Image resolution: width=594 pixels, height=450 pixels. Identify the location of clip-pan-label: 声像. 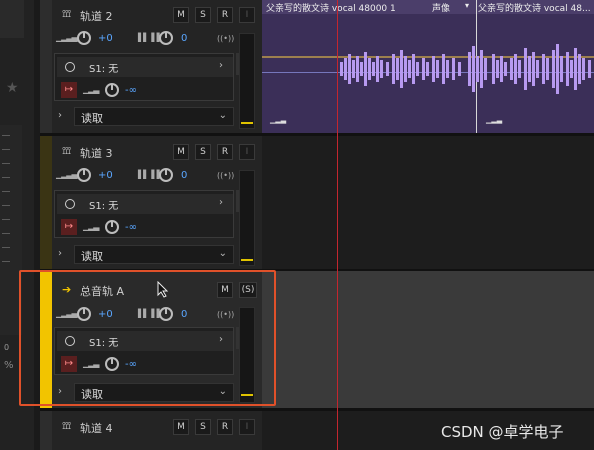
(441, 9).